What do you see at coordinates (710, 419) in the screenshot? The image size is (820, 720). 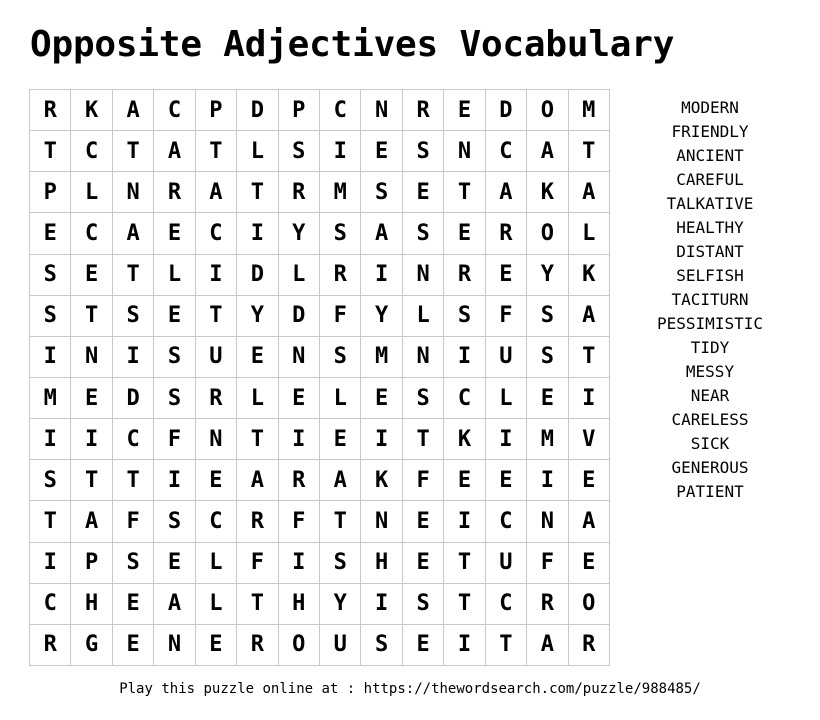 I see `word-list-item: CARELESS` at bounding box center [710, 419].